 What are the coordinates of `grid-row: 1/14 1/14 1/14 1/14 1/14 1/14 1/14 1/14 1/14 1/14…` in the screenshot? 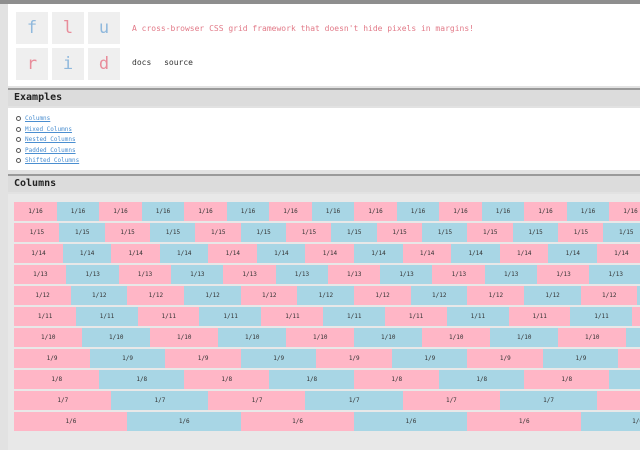 It's located at (327, 253).